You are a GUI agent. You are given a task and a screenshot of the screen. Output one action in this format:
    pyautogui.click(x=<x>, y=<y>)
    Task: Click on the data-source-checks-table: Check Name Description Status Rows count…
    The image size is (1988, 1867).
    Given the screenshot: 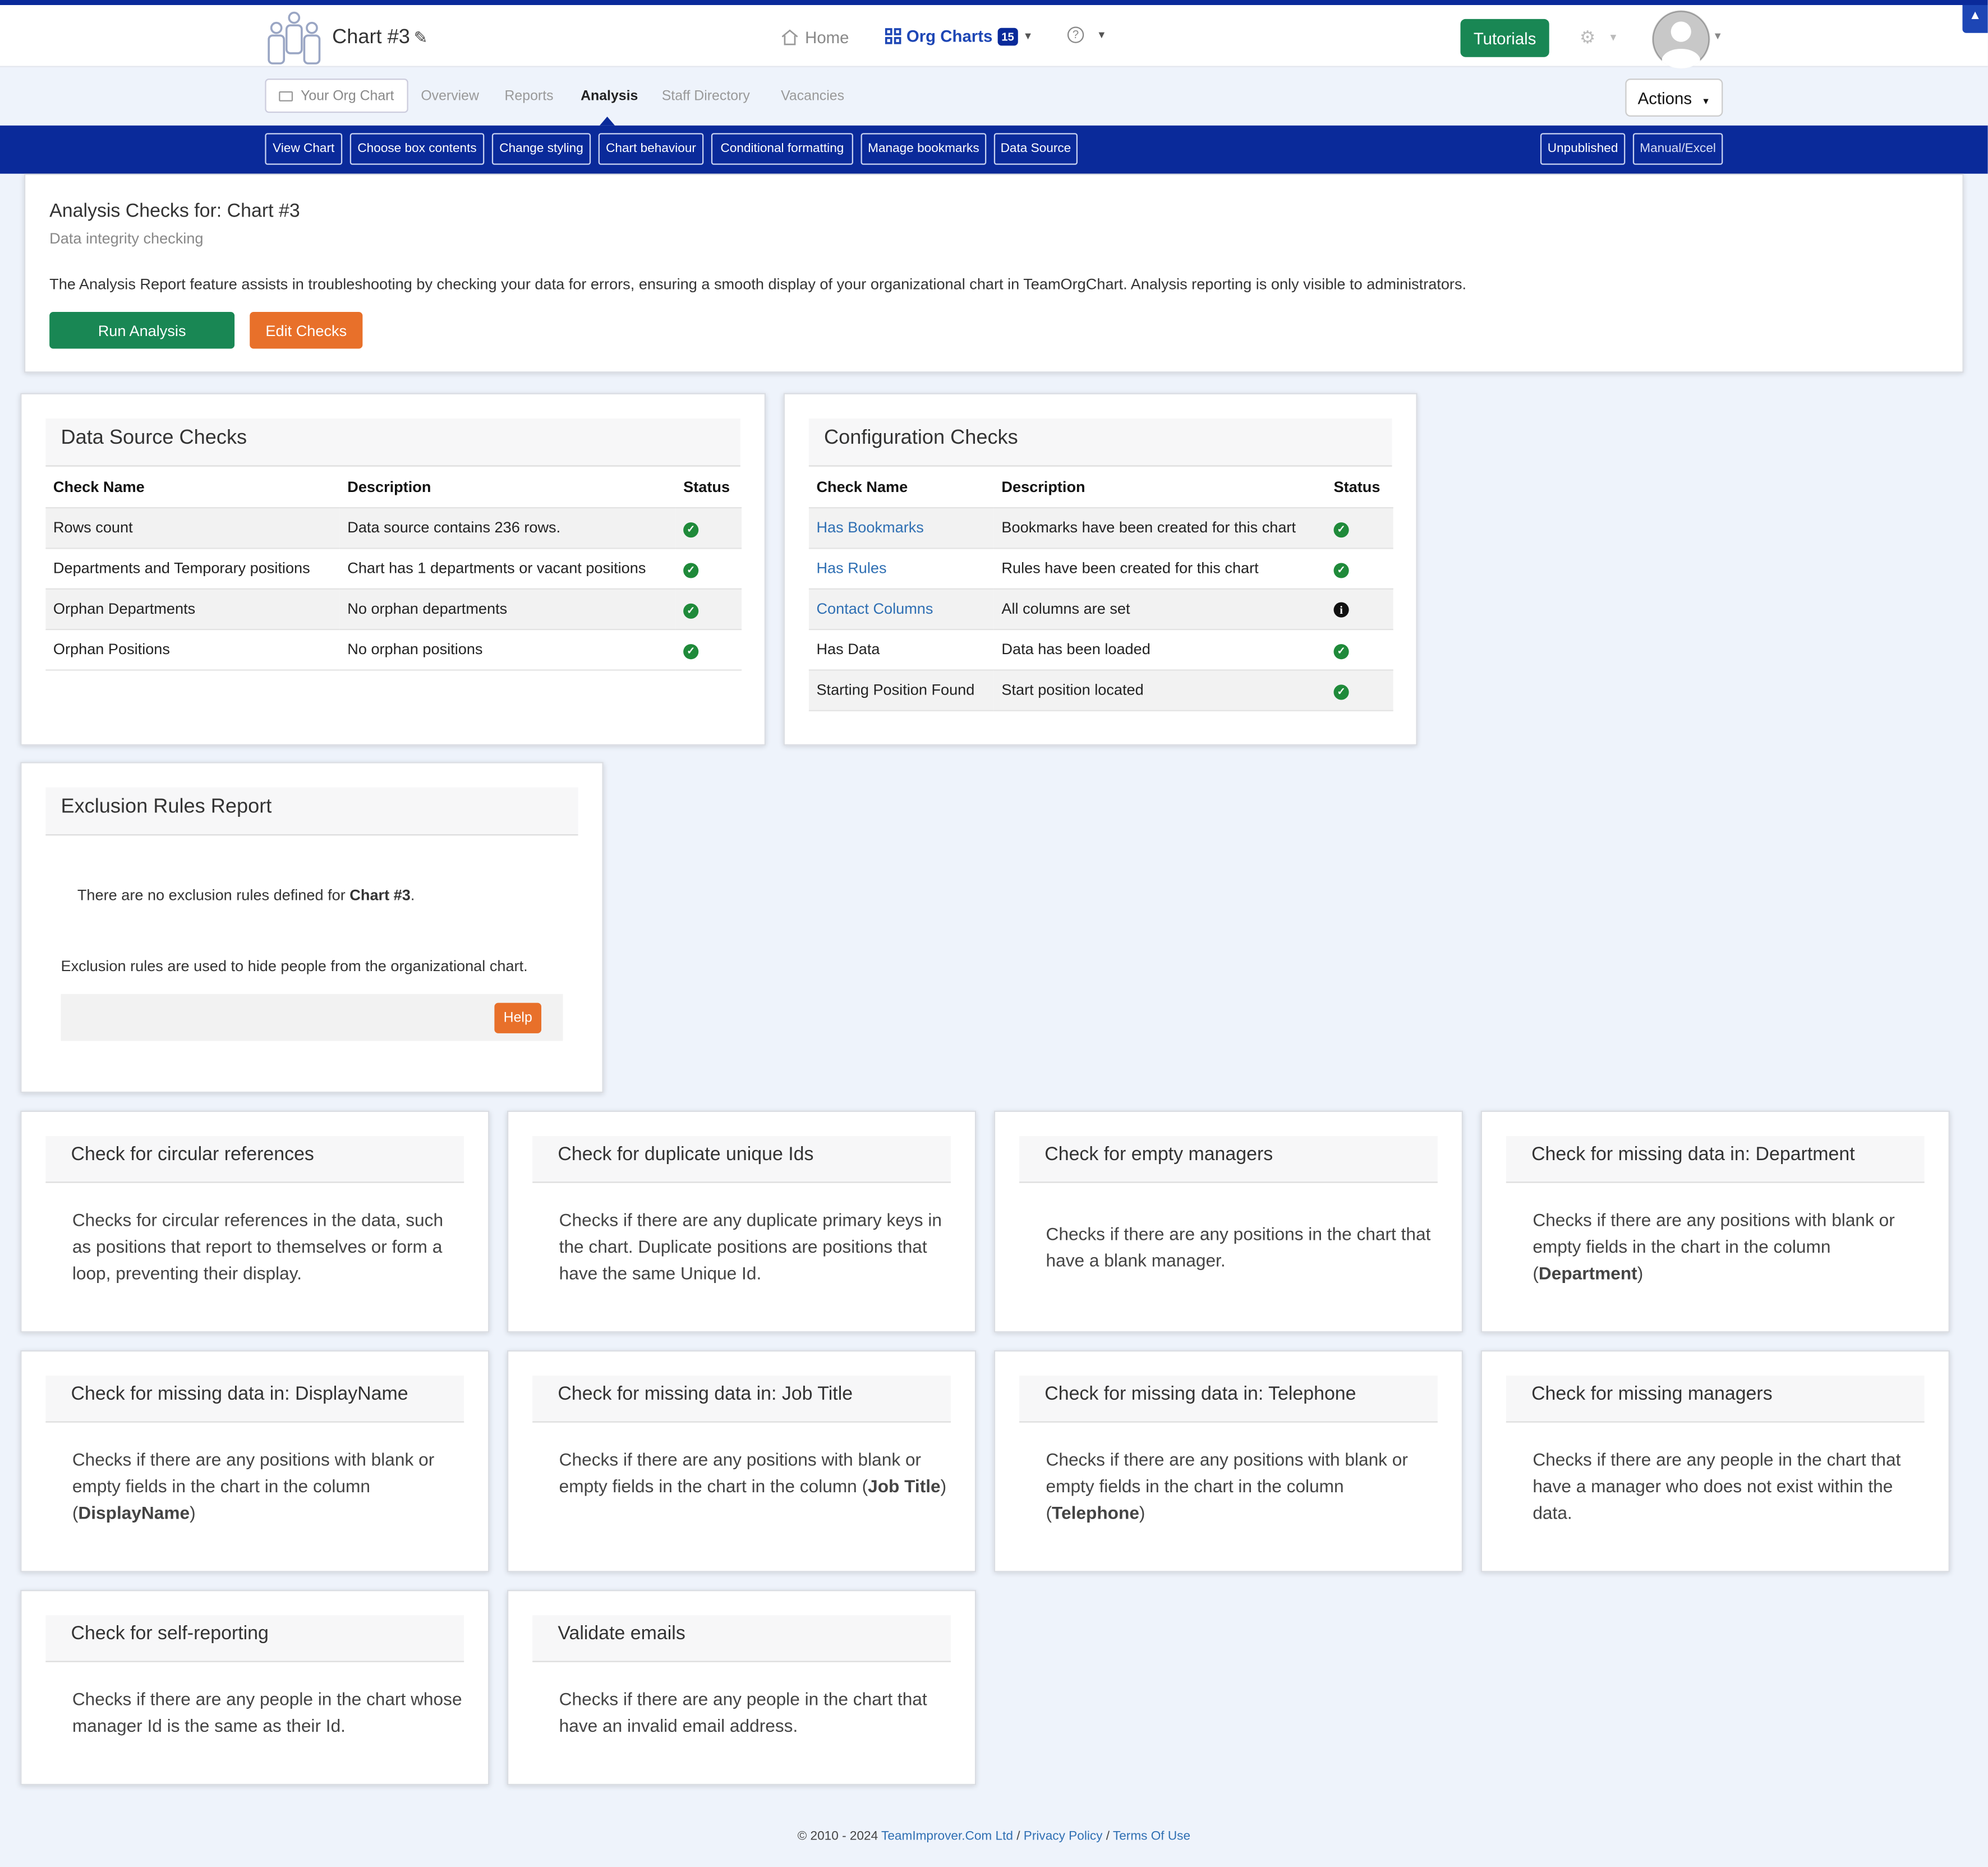 What is the action you would take?
    pyautogui.click(x=393, y=568)
    